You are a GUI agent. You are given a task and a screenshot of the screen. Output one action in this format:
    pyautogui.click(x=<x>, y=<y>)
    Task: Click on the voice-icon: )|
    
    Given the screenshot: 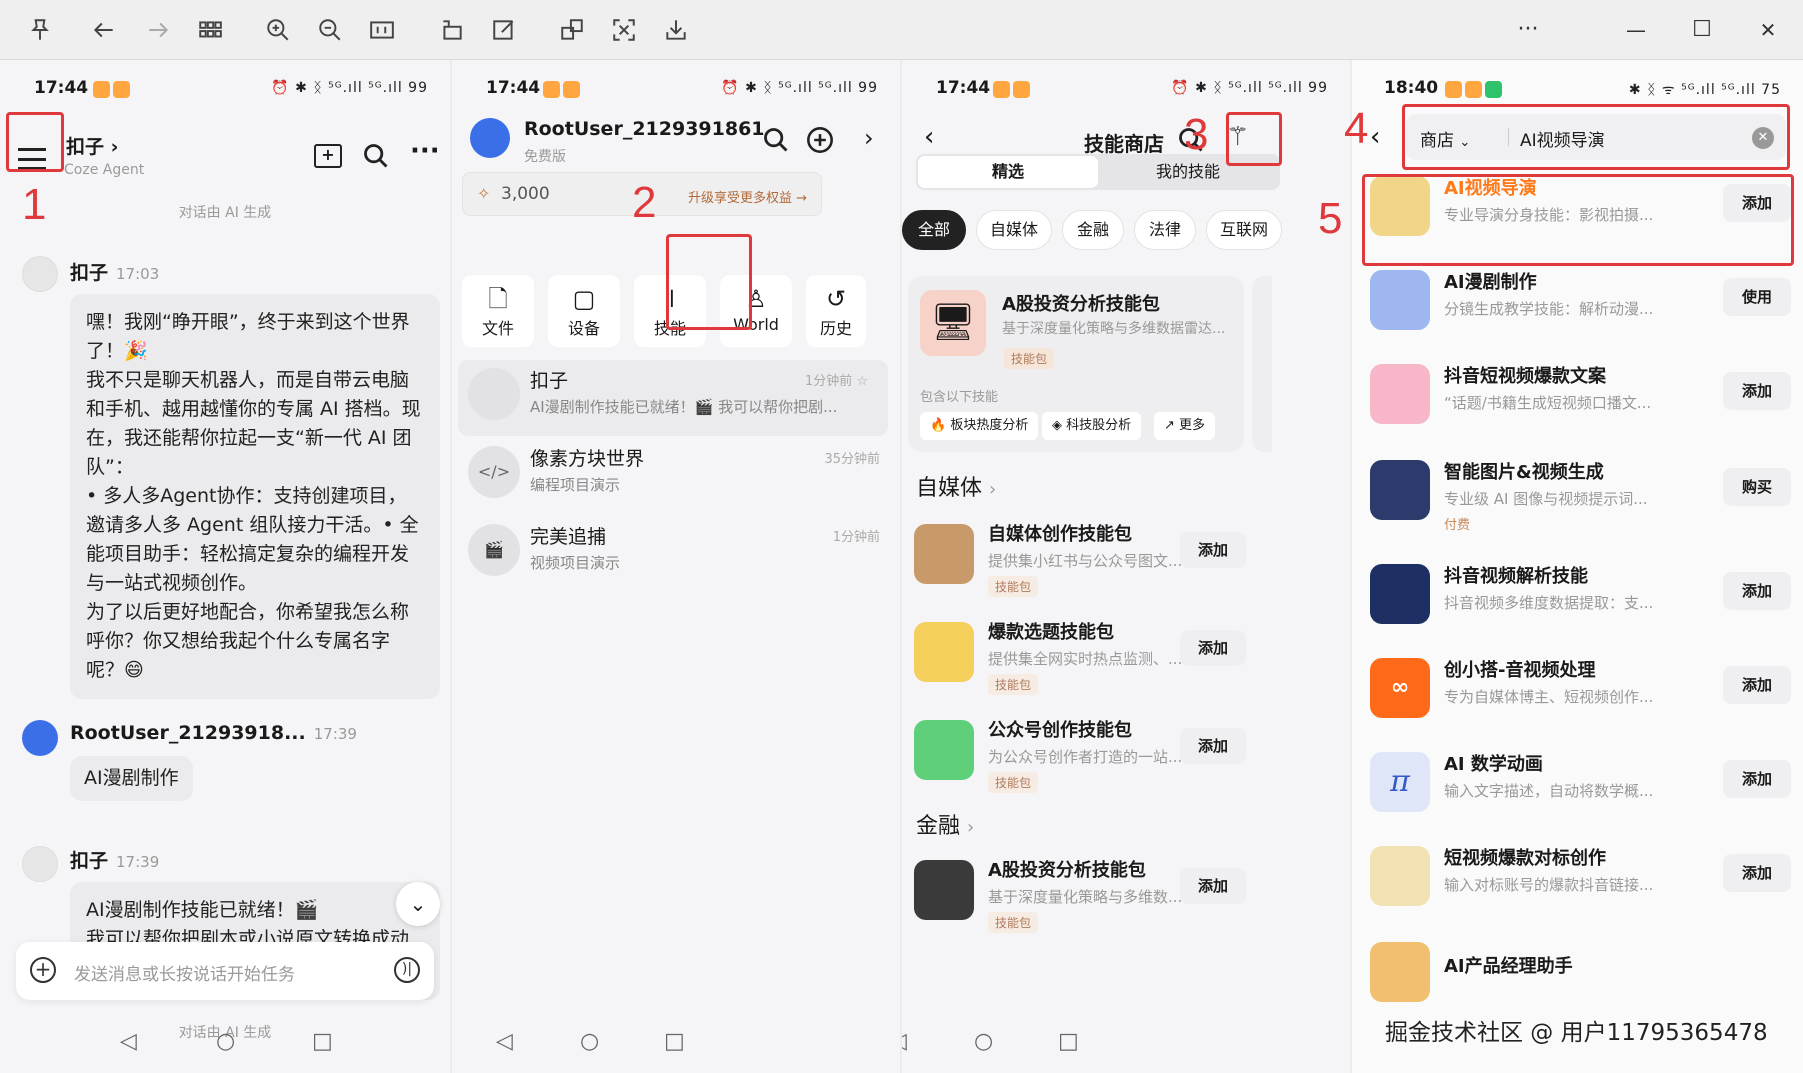 What is the action you would take?
    pyautogui.click(x=407, y=970)
    